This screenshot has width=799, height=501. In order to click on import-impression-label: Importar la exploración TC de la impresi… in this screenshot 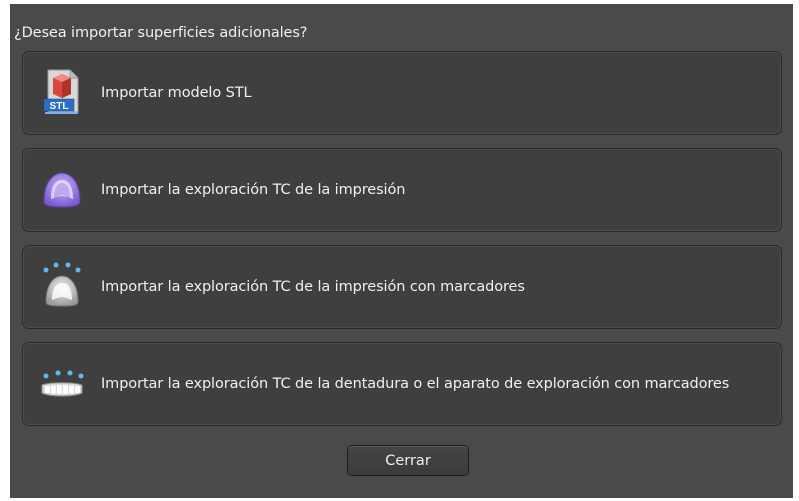, I will do `click(253, 190)`.